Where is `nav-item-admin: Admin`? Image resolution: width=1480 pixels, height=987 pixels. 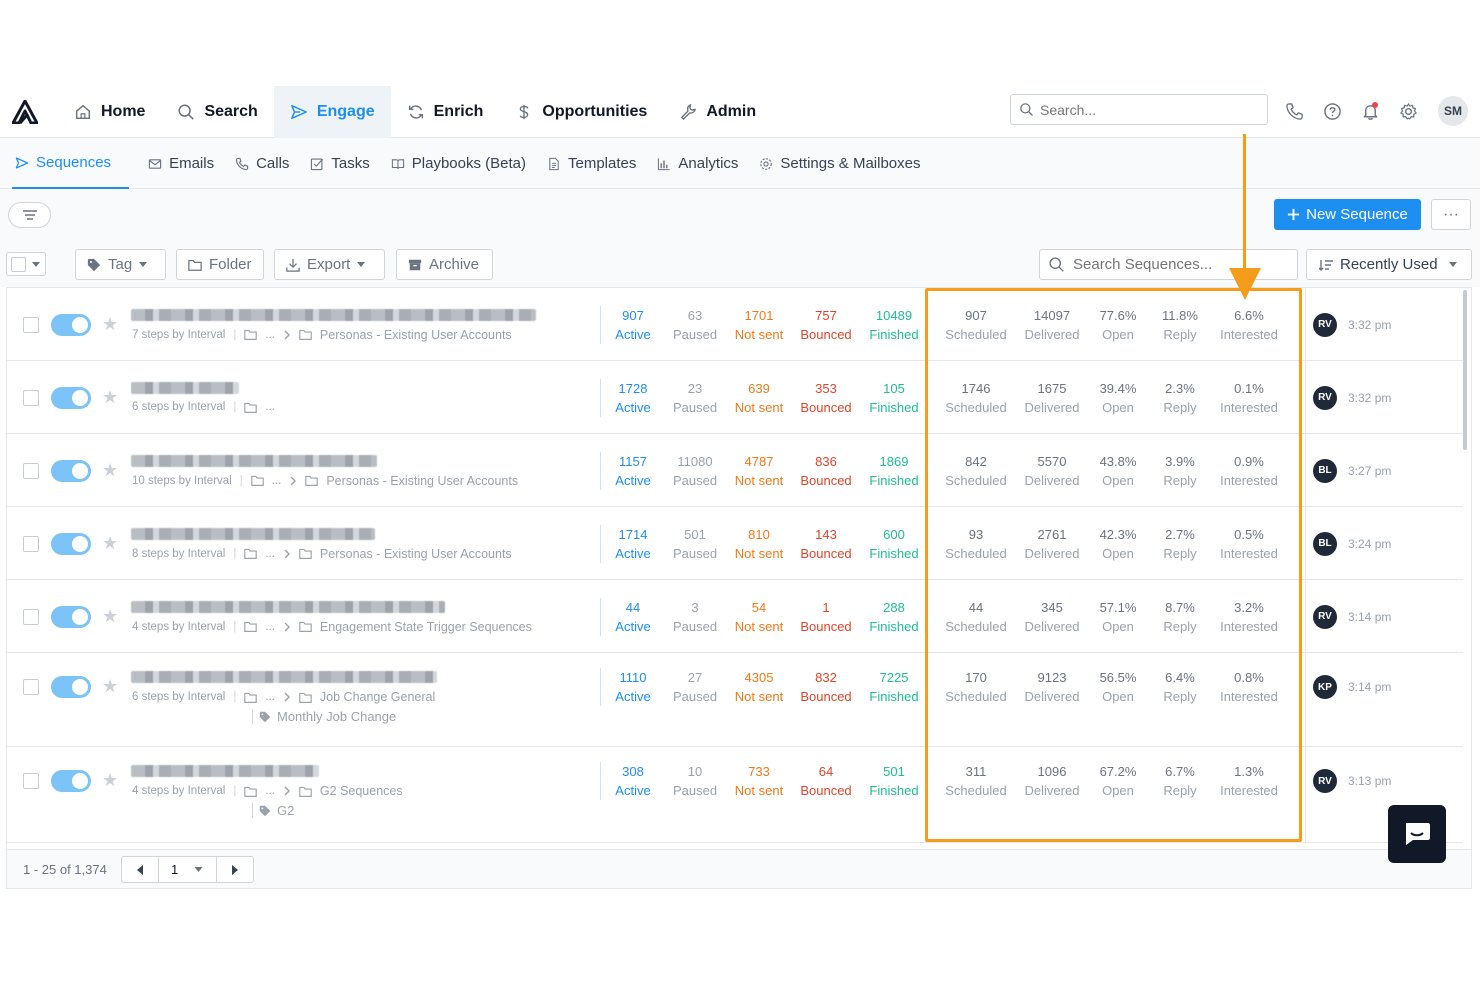
nav-item-admin: Admin is located at coordinates (717, 112).